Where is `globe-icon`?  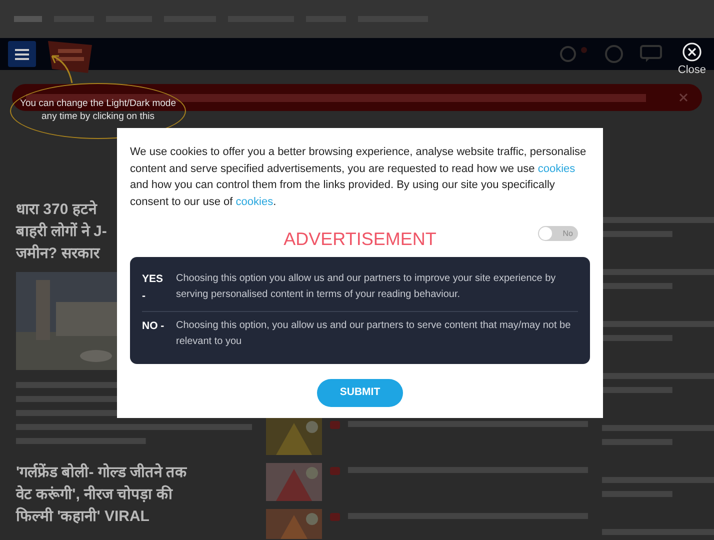 globe-icon is located at coordinates (614, 54).